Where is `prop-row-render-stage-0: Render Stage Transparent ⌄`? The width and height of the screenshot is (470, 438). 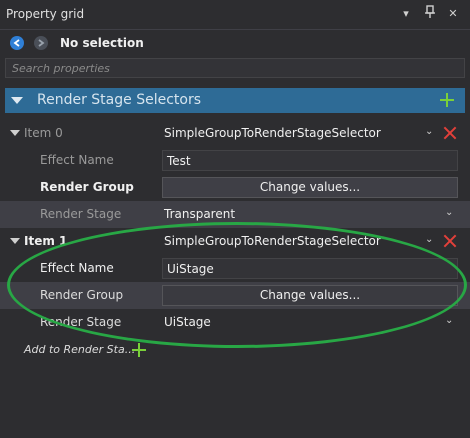
prop-row-render-stage-0: Render Stage Transparent ⌄ is located at coordinates (235, 214).